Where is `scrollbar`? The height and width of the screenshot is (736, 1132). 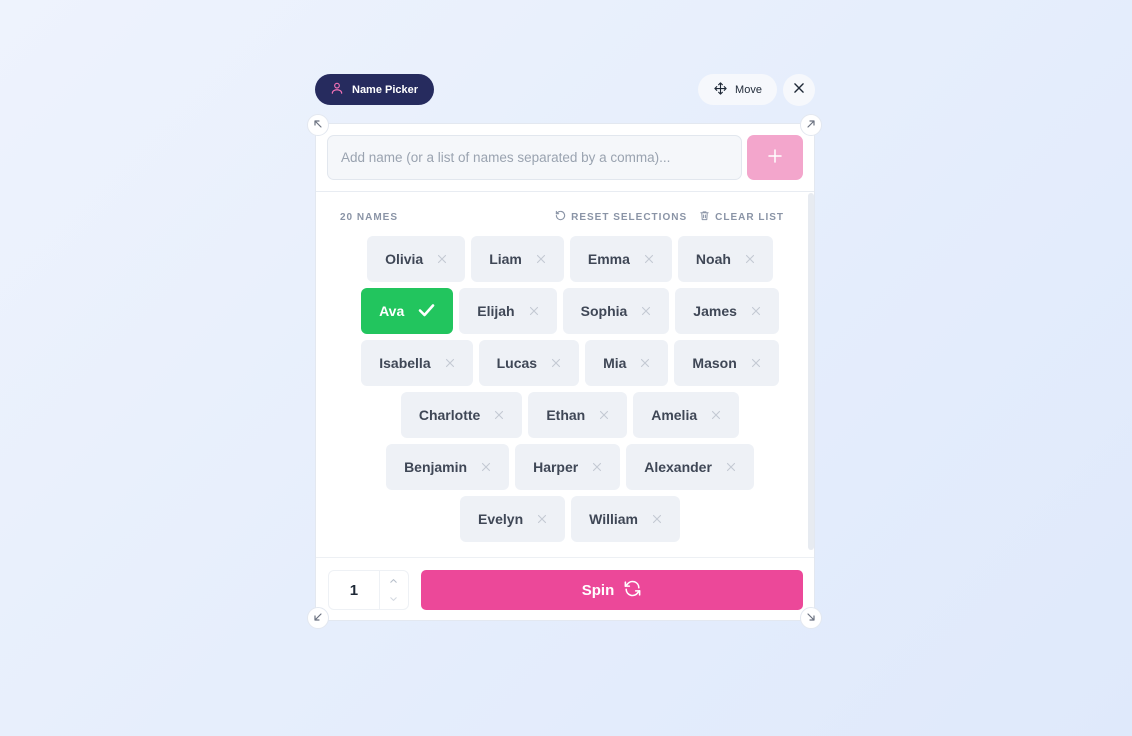 scrollbar is located at coordinates (811, 371).